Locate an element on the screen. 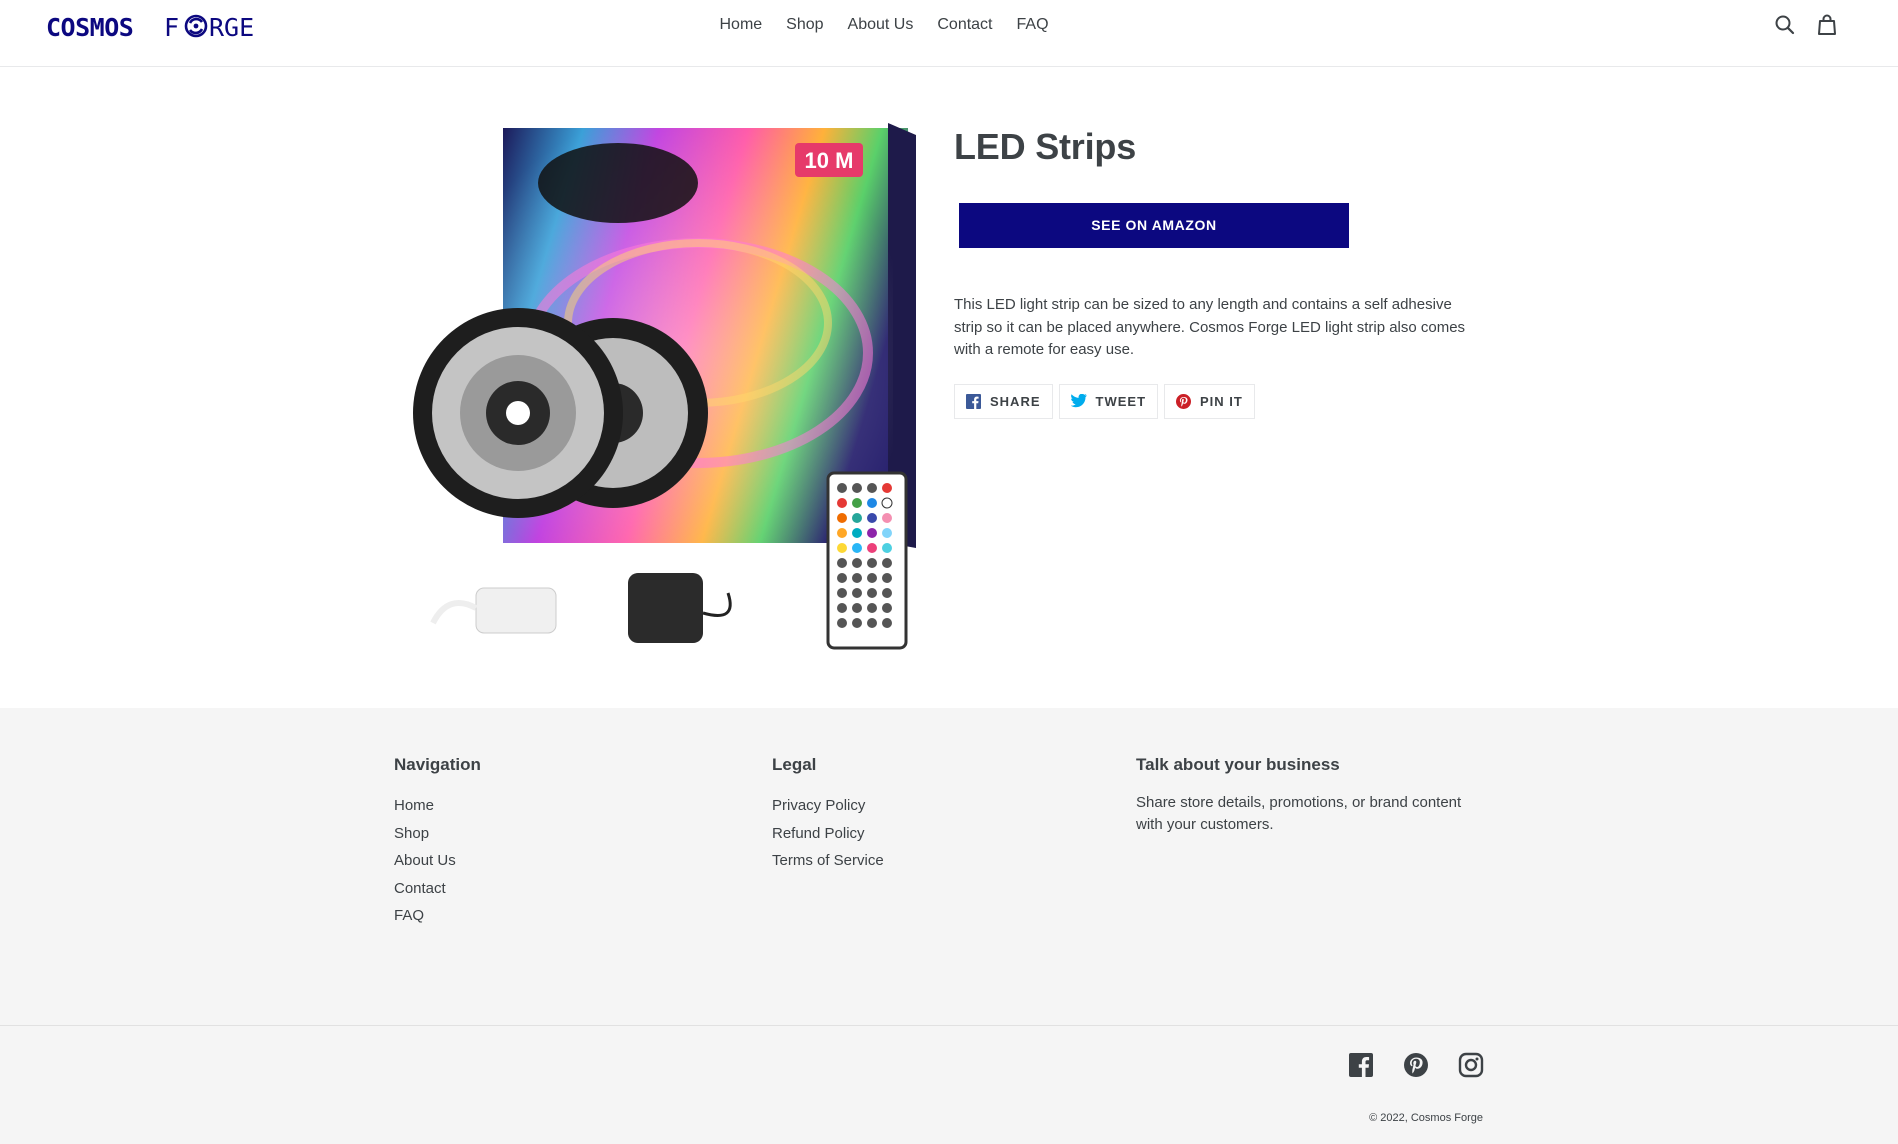 The height and width of the screenshot is (1144, 1898). footer-link-about-us: About Us is located at coordinates (425, 860).